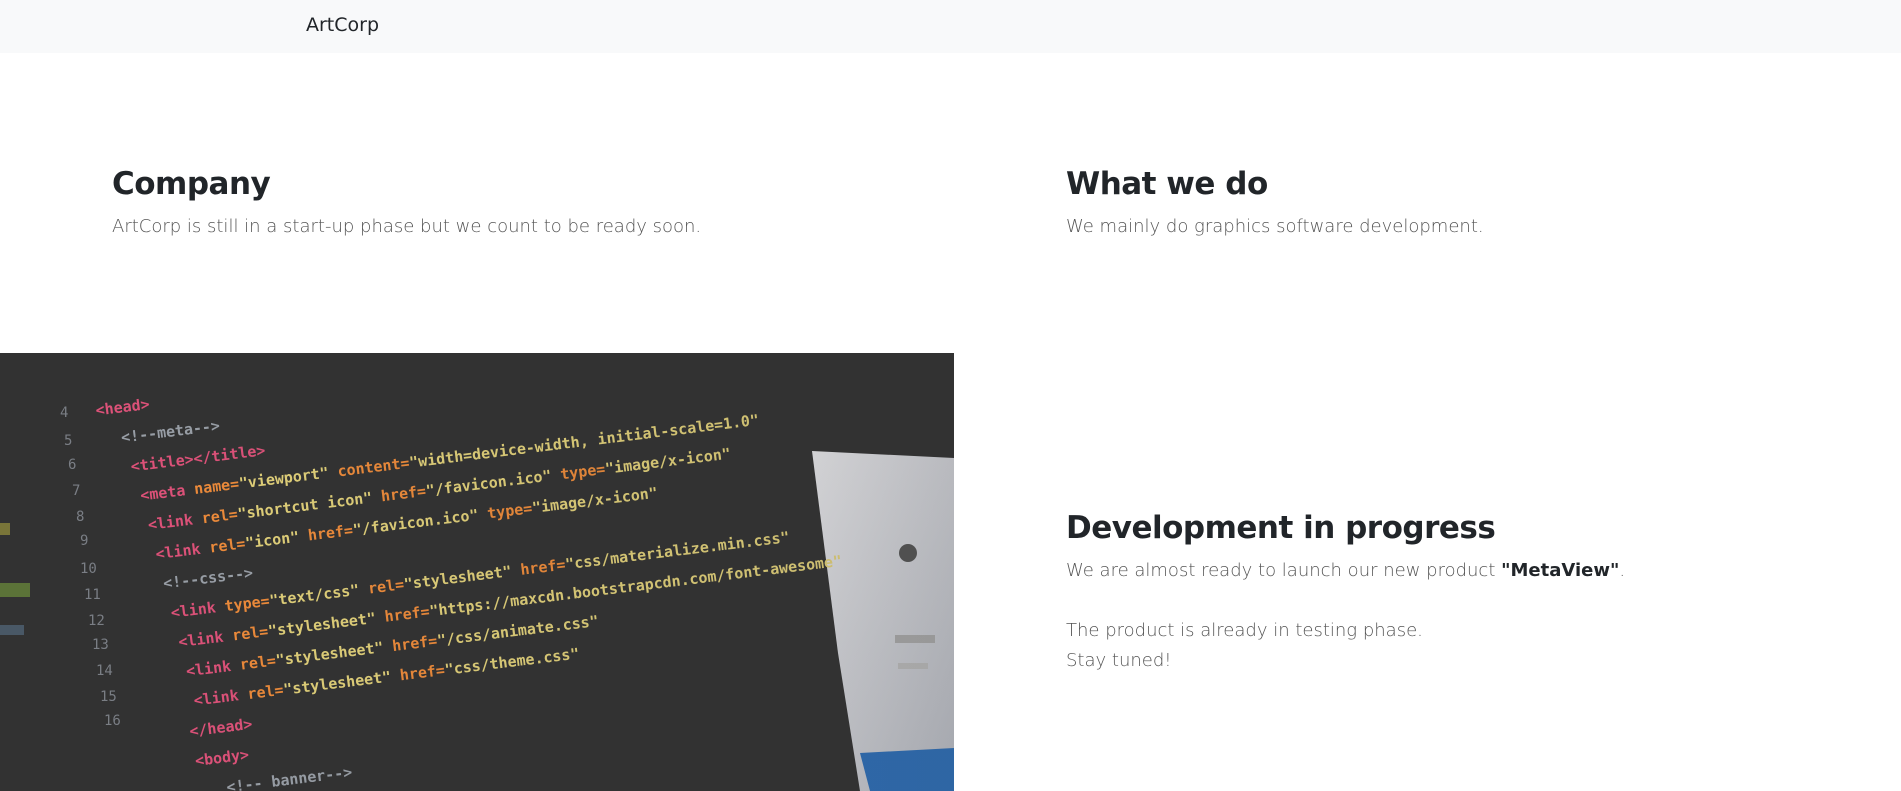 The width and height of the screenshot is (1901, 791). I want to click on development-title: Development in progress, so click(1281, 528).